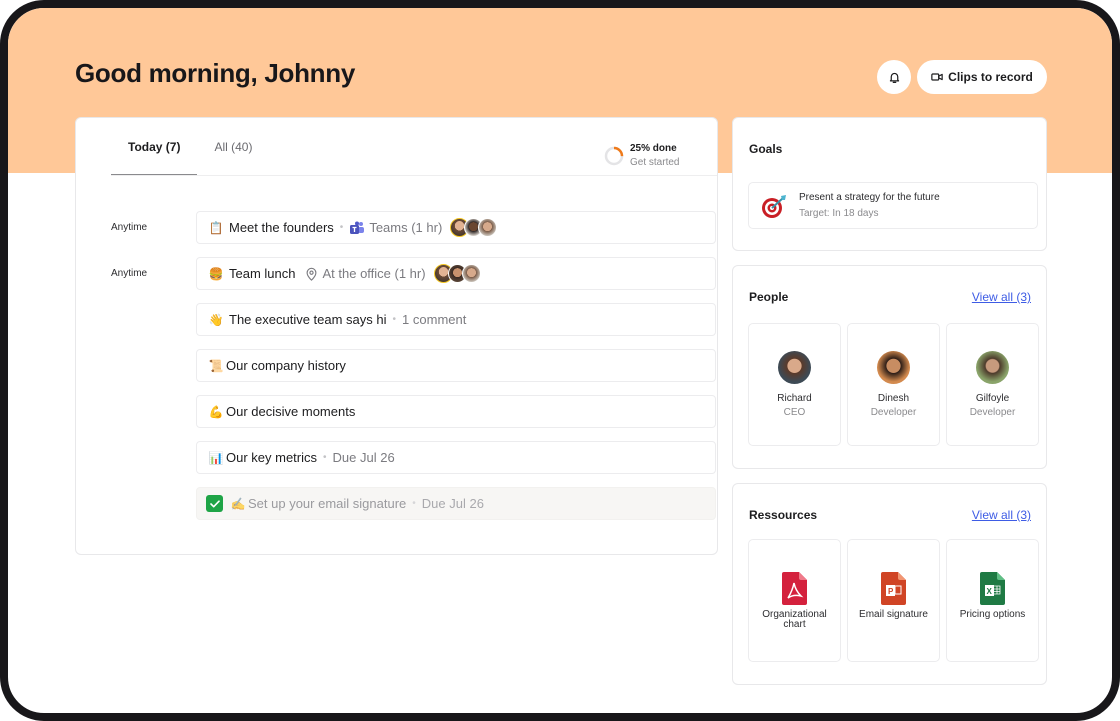 The width and height of the screenshot is (1120, 721). I want to click on task-title: Meet the founders, so click(281, 227).